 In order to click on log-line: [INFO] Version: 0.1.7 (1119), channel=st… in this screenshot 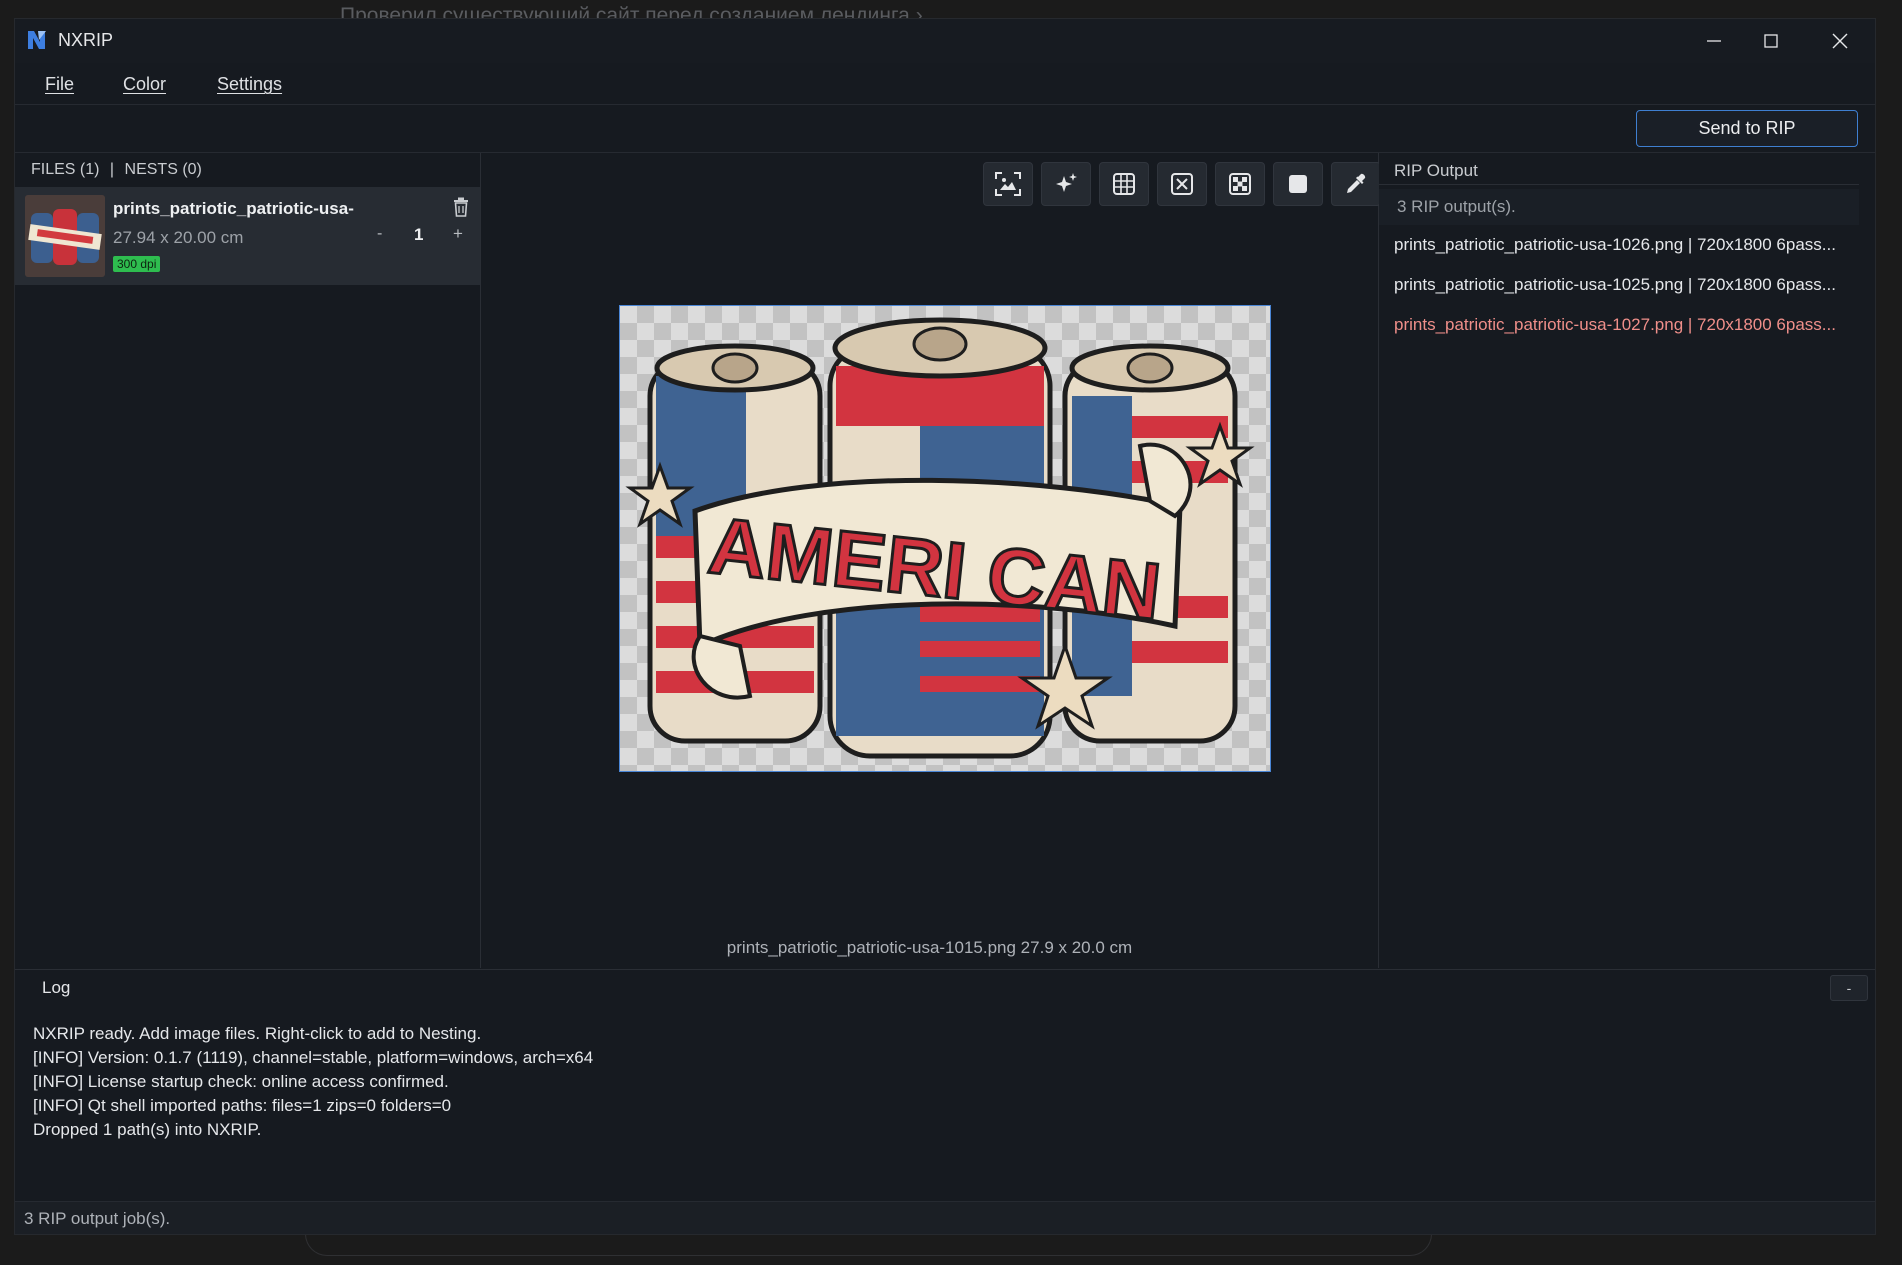, I will do `click(313, 1057)`.